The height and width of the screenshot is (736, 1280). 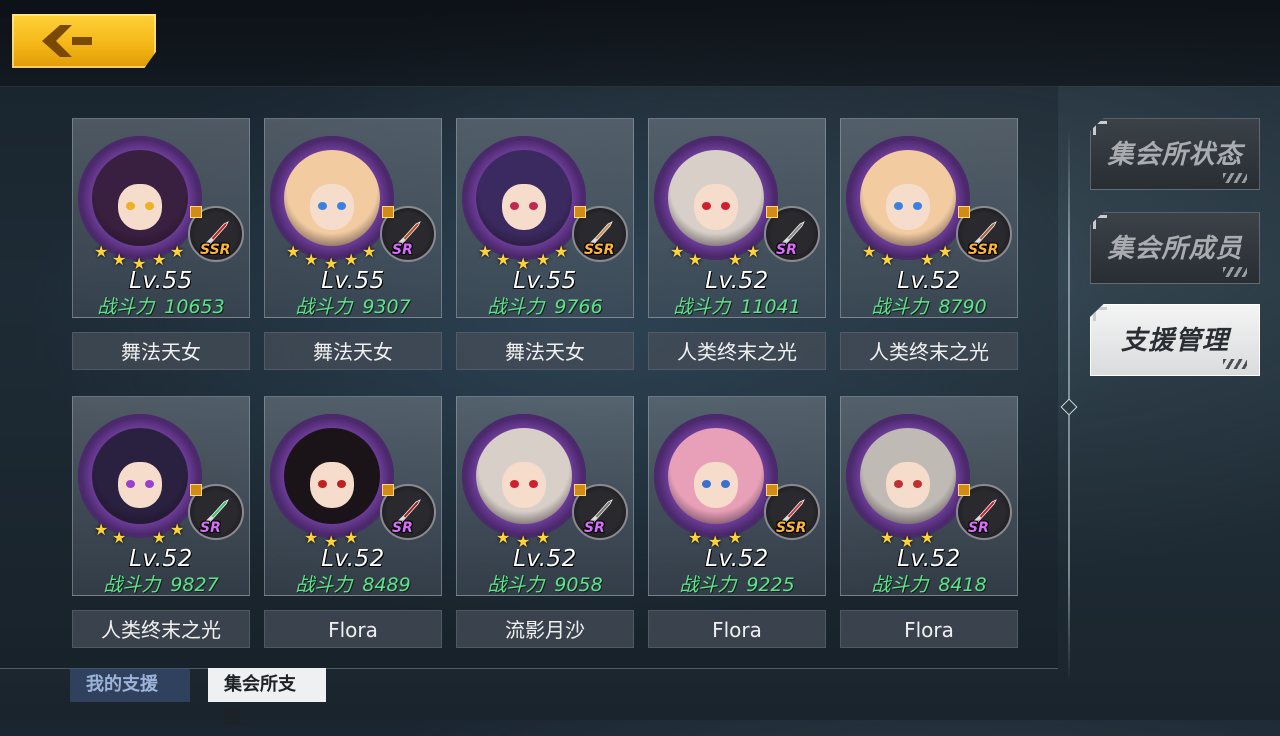 I want to click on character-card: ★ ★ ★ ★ SR Lv.52 战斗力 11041, so click(x=737, y=218).